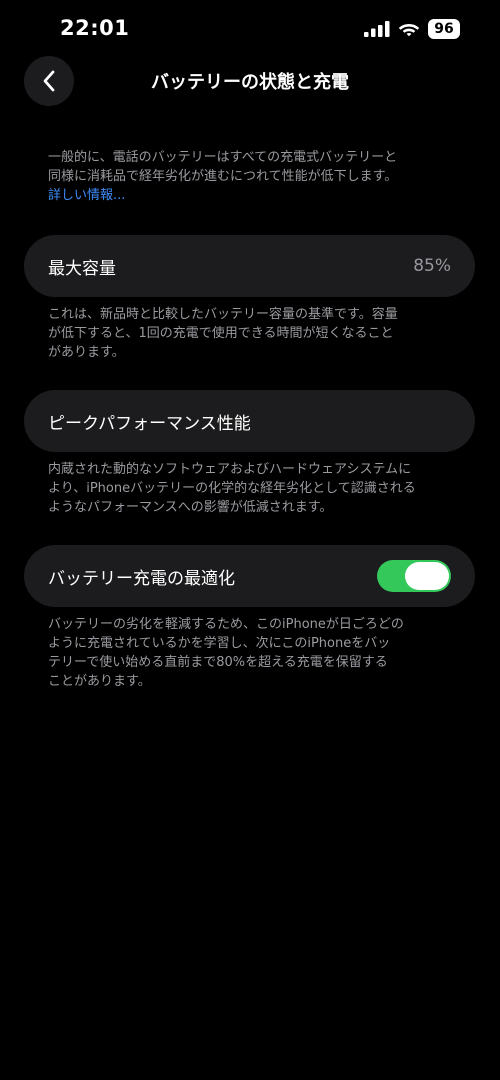  I want to click on battery-level: 96, so click(444, 29).